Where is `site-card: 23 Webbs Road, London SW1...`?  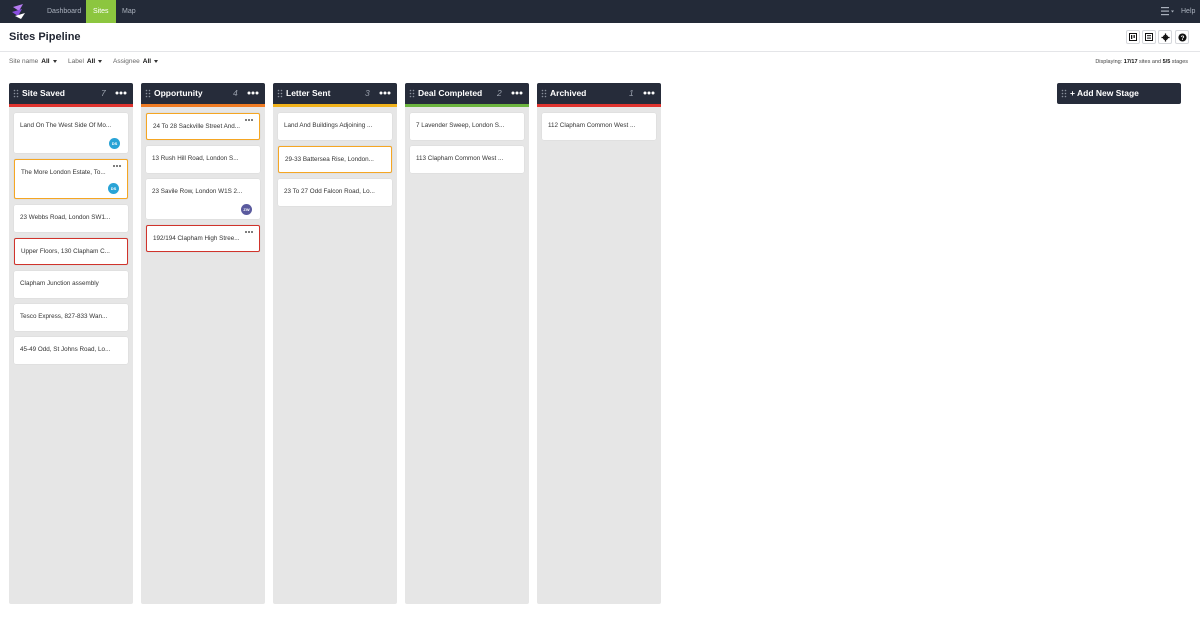 site-card: 23 Webbs Road, London SW1... is located at coordinates (71, 218).